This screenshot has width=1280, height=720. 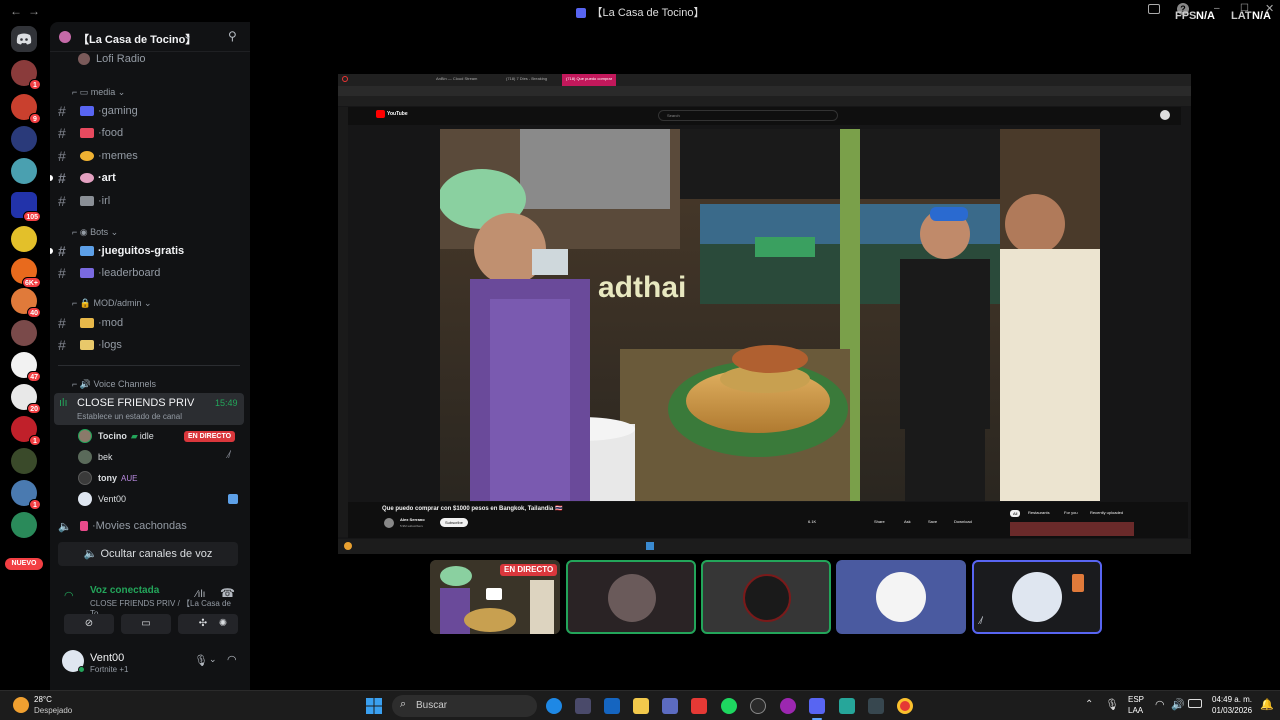 What do you see at coordinates (201, 660) in the screenshot?
I see `microphone-icon: 🎙` at bounding box center [201, 660].